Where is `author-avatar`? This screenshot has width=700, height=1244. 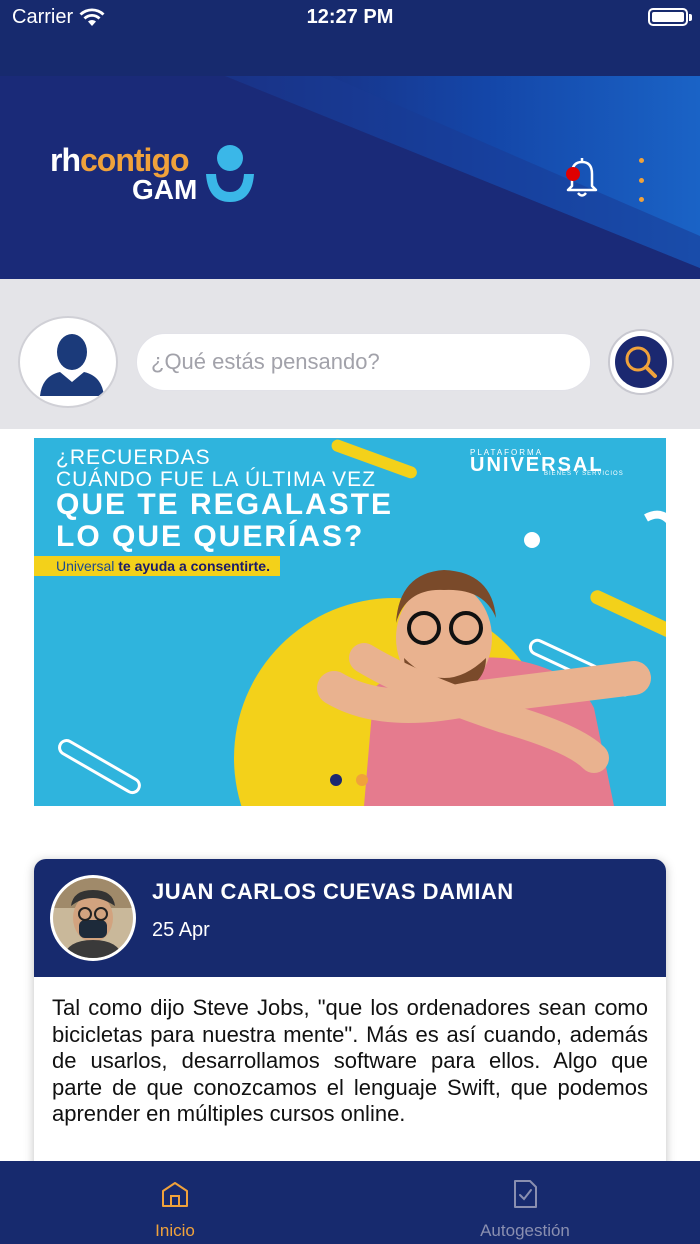
author-avatar is located at coordinates (93, 918).